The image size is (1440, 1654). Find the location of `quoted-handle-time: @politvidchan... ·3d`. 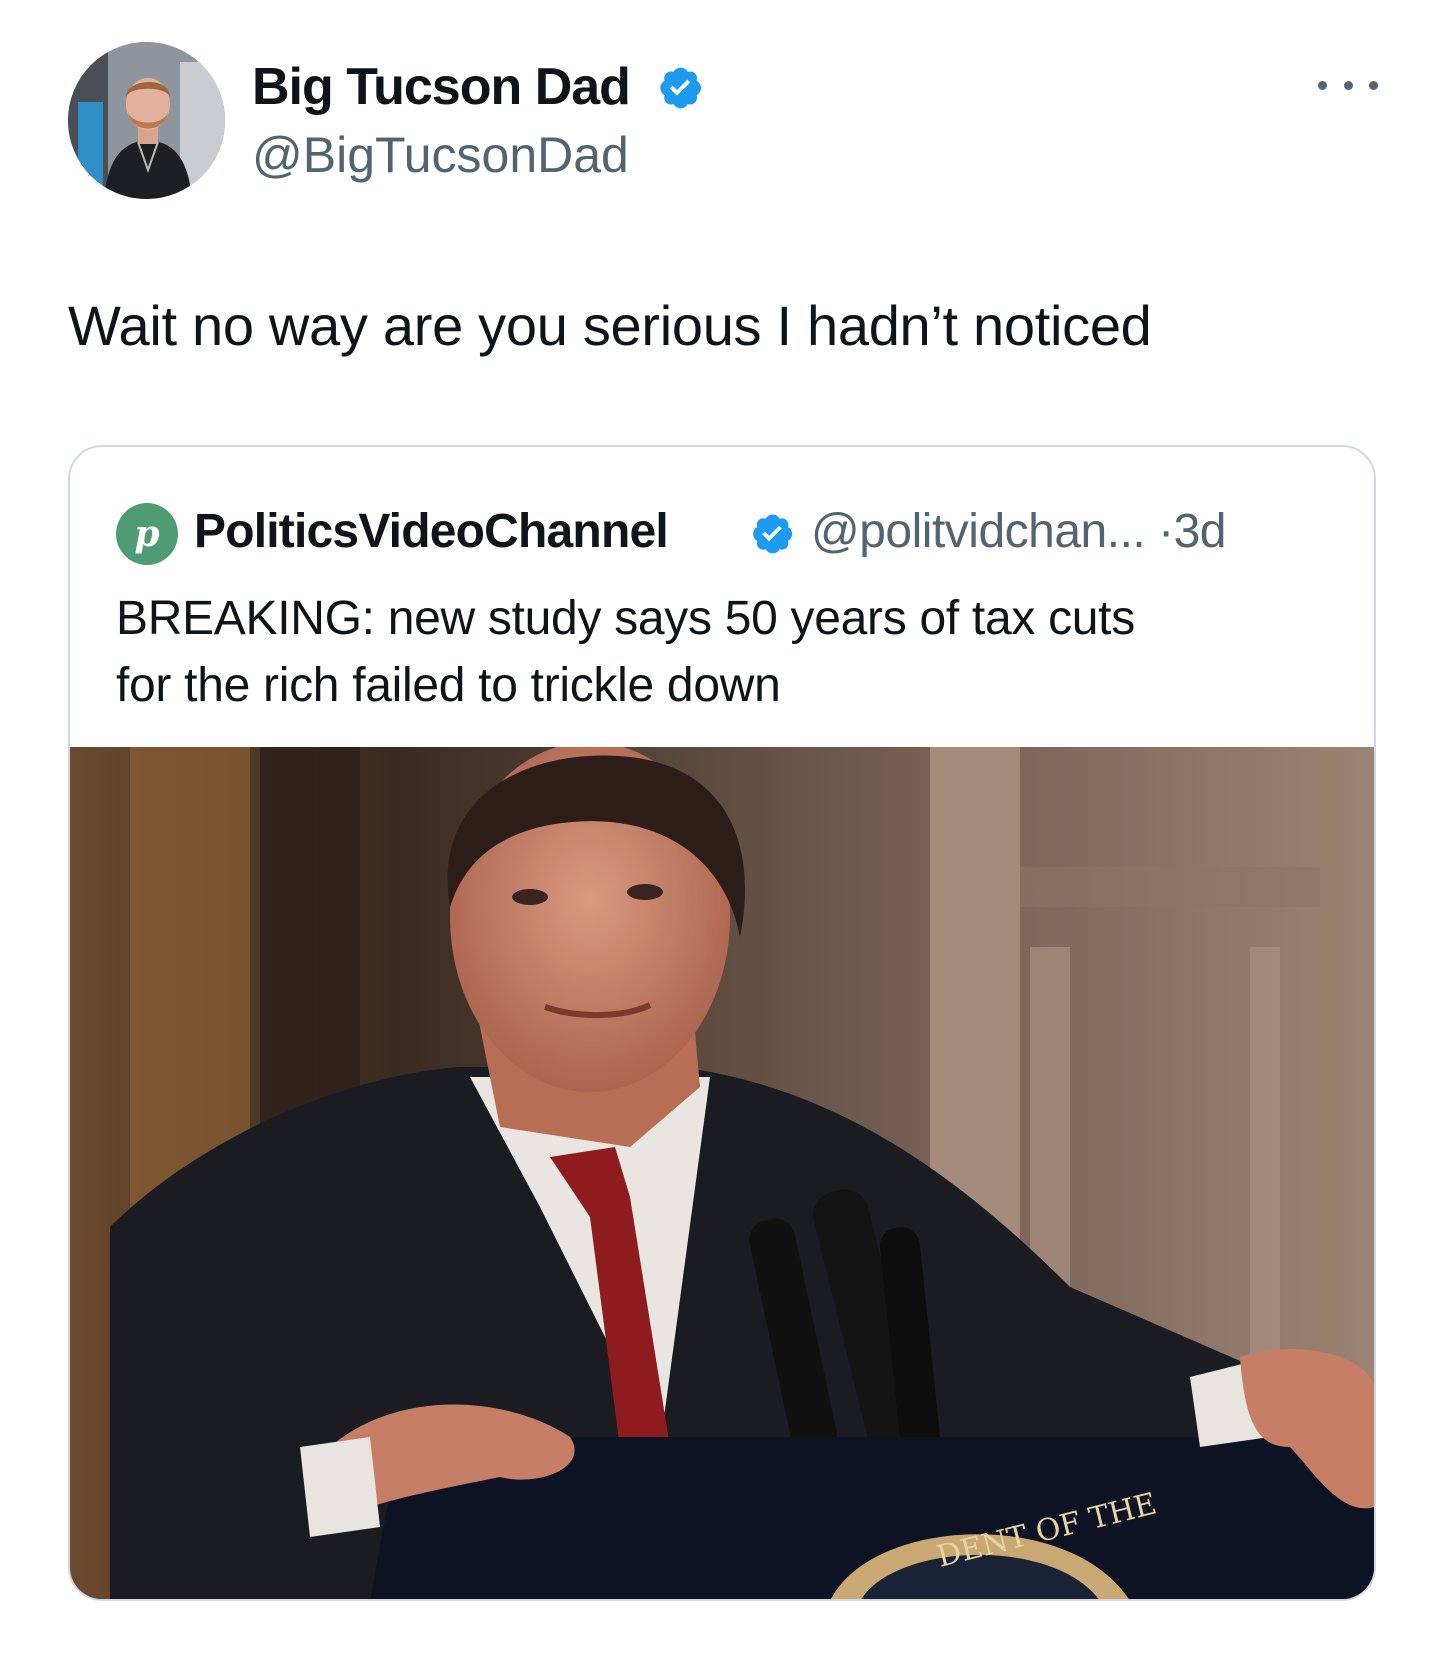

quoted-handle-time: @politvidchan... ·3d is located at coordinates (1018, 532).